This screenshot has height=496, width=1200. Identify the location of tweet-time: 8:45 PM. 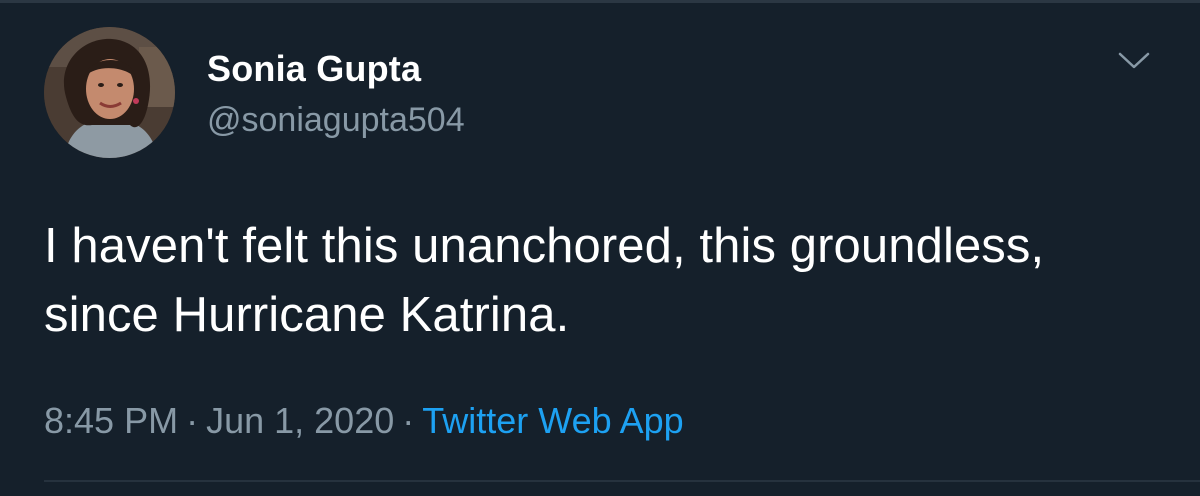
(111, 420).